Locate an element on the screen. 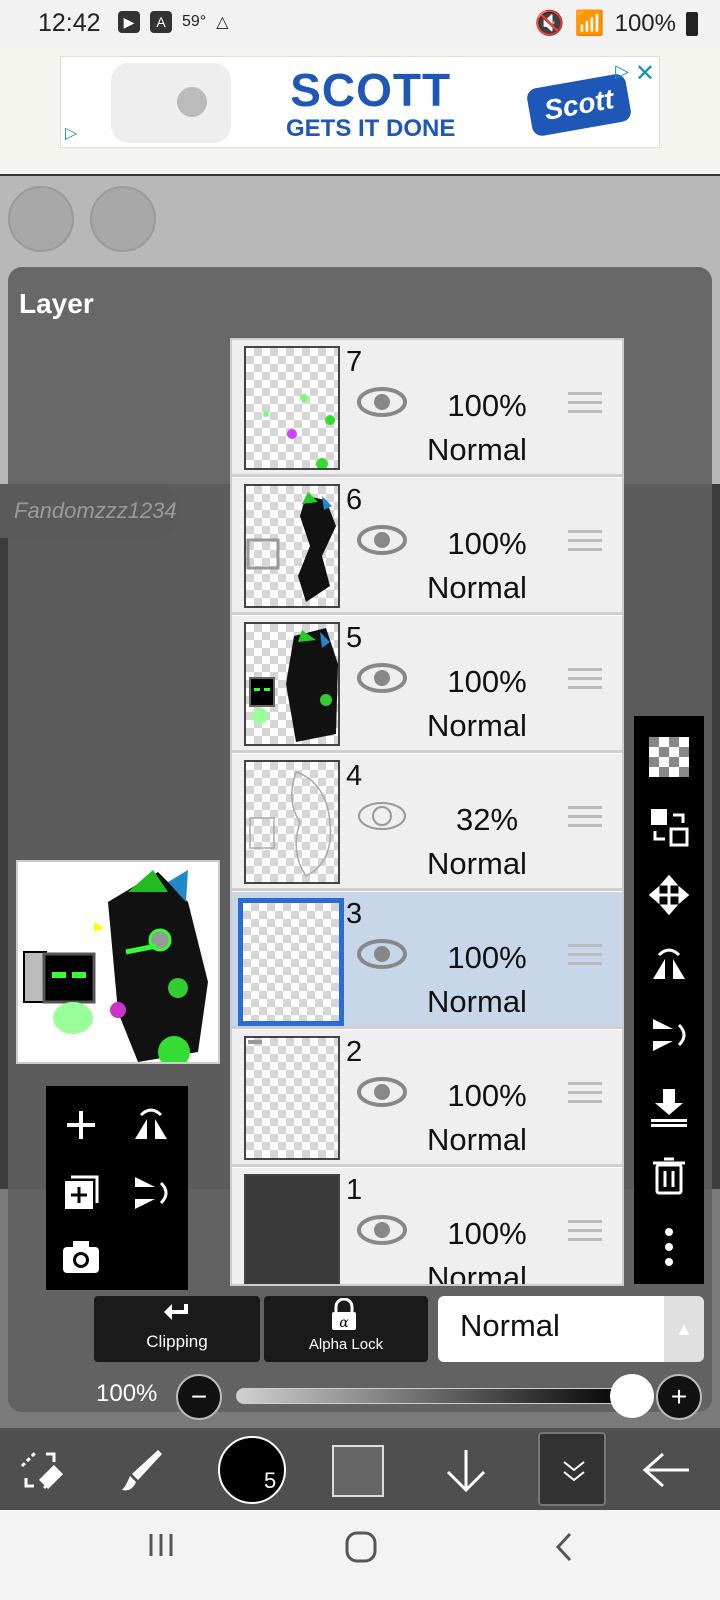  back-icon is located at coordinates (564, 1547).